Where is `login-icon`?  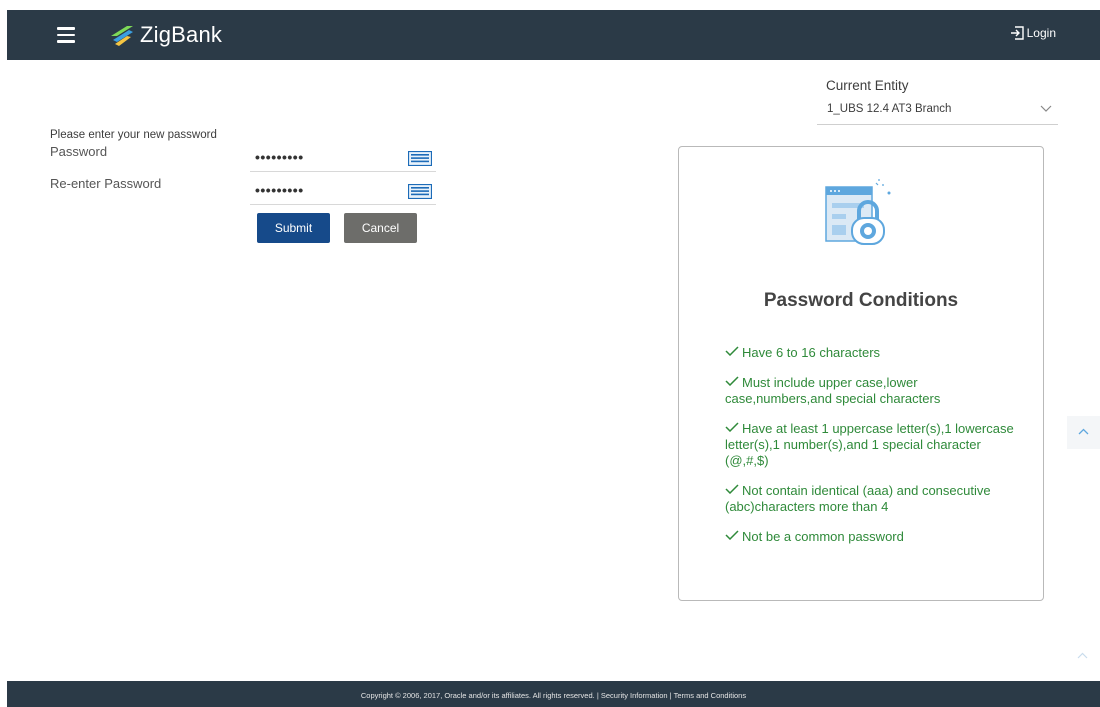 login-icon is located at coordinates (1017, 33).